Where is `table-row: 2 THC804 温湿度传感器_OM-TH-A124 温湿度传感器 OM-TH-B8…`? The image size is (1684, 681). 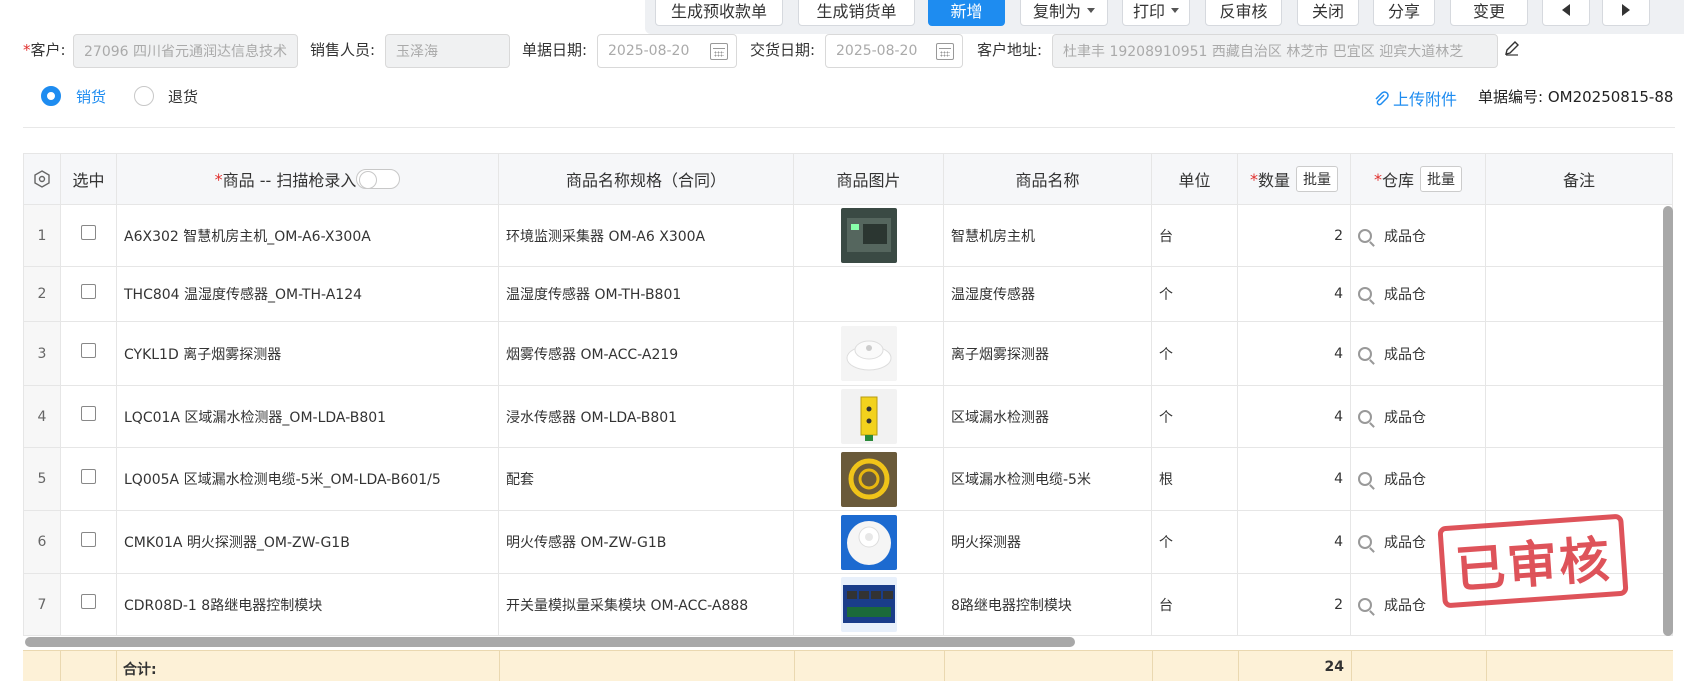
table-row: 2 THC804 温湿度传感器_OM-TH-A124 温湿度传感器 OM-TH-B8… is located at coordinates (848, 294).